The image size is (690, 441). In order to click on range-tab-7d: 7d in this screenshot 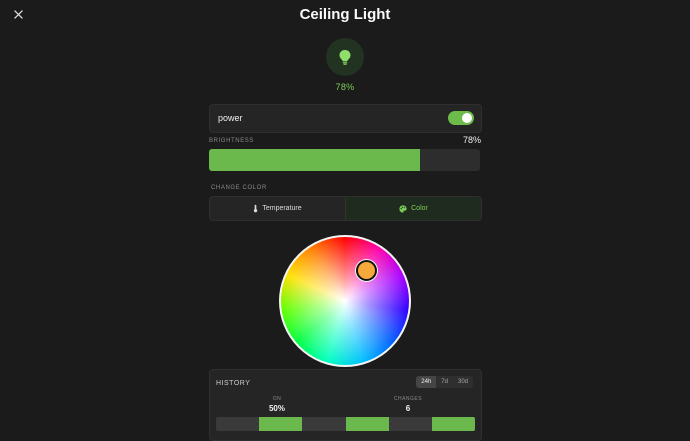, I will do `click(444, 382)`.